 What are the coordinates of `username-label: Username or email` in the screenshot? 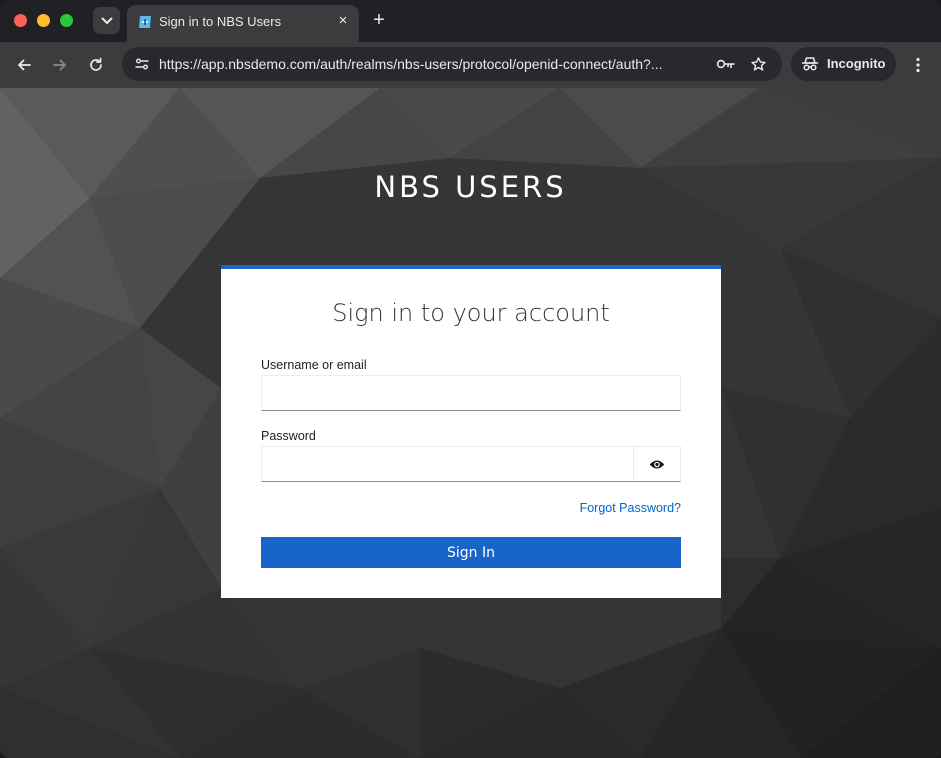 It's located at (314, 365).